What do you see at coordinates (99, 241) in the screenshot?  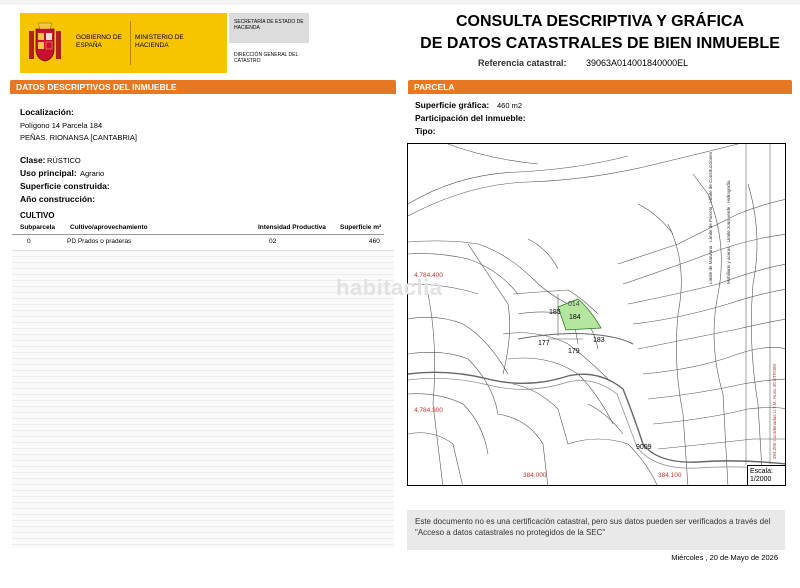 I see `cell-cultivo: PD Prados o praderas` at bounding box center [99, 241].